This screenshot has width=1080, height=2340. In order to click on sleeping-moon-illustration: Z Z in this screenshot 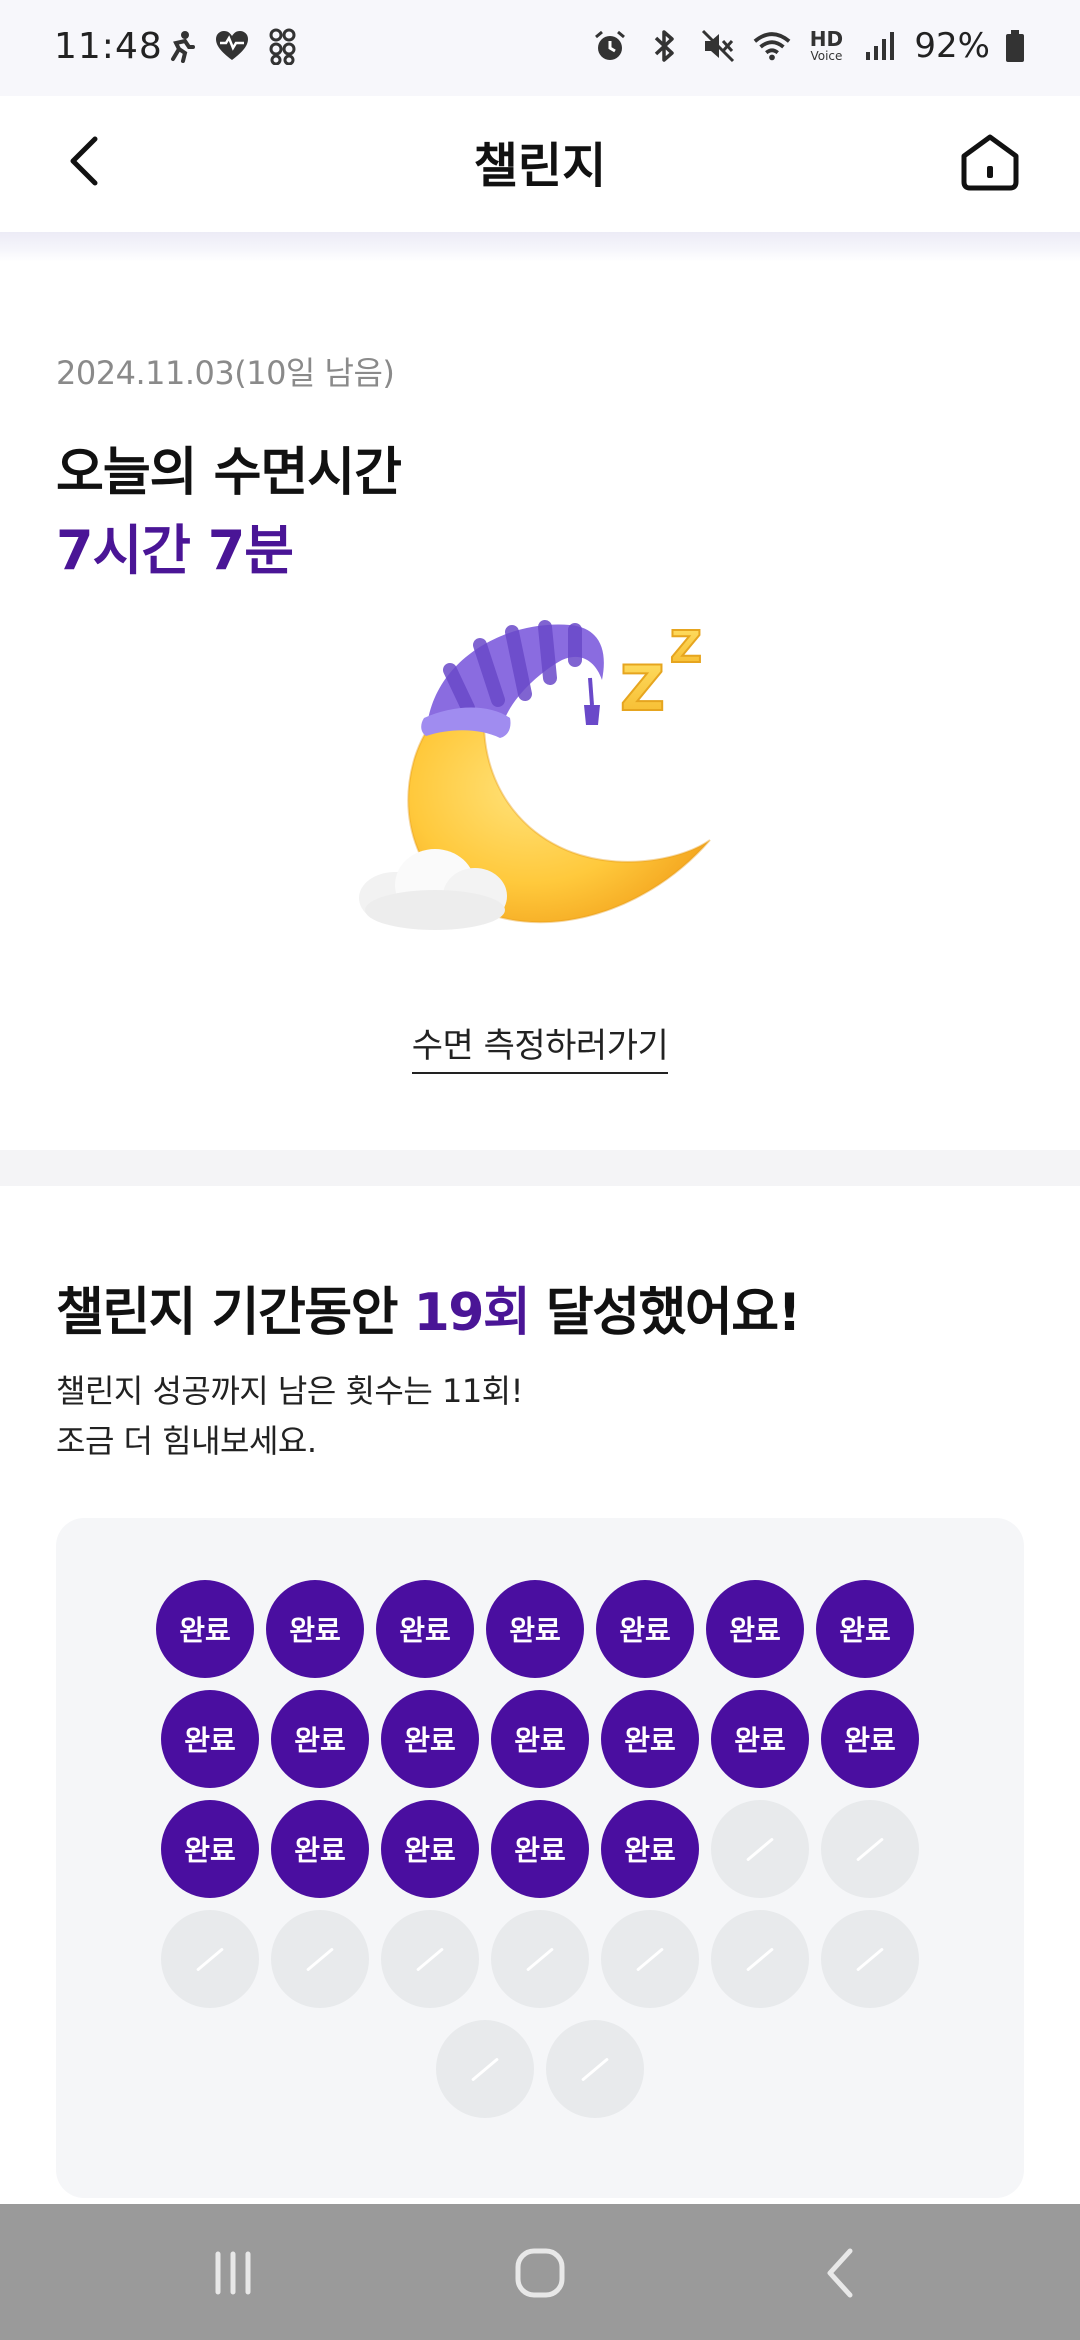, I will do `click(545, 770)`.